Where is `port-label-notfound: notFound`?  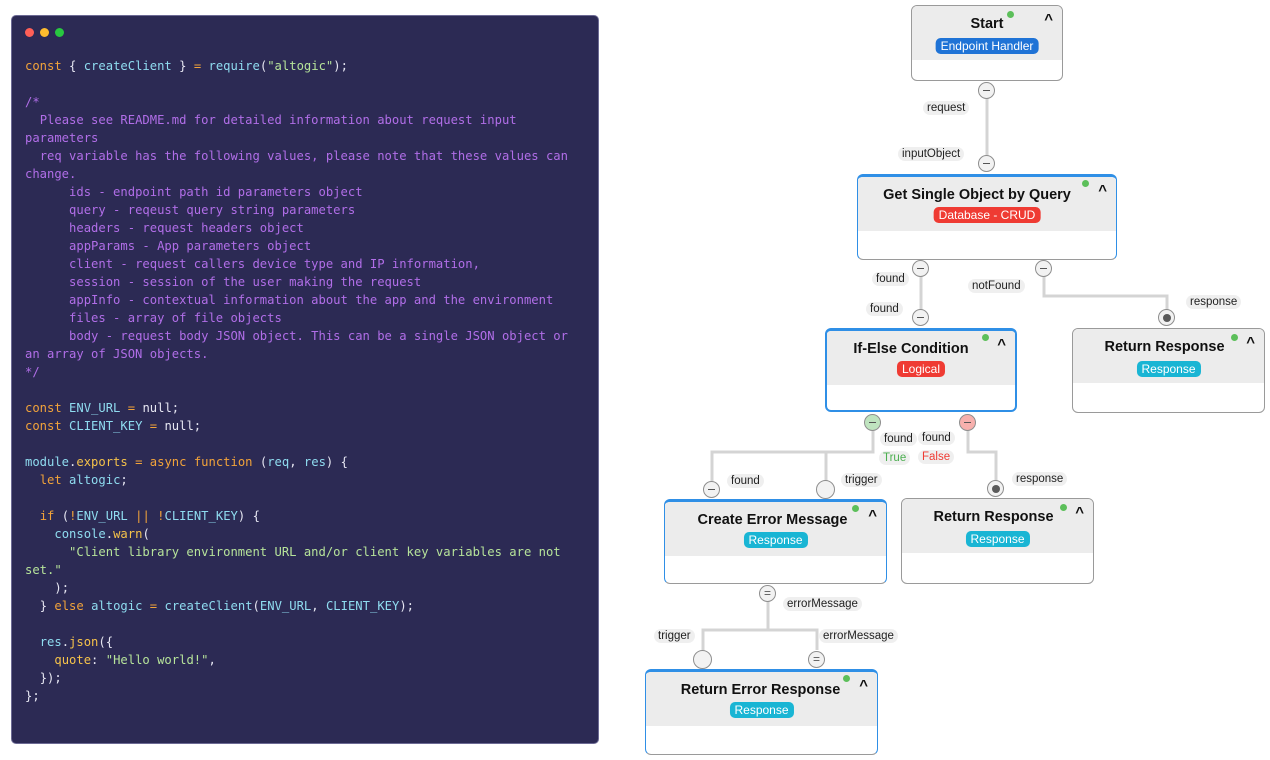
port-label-notfound: notFound is located at coordinates (996, 286).